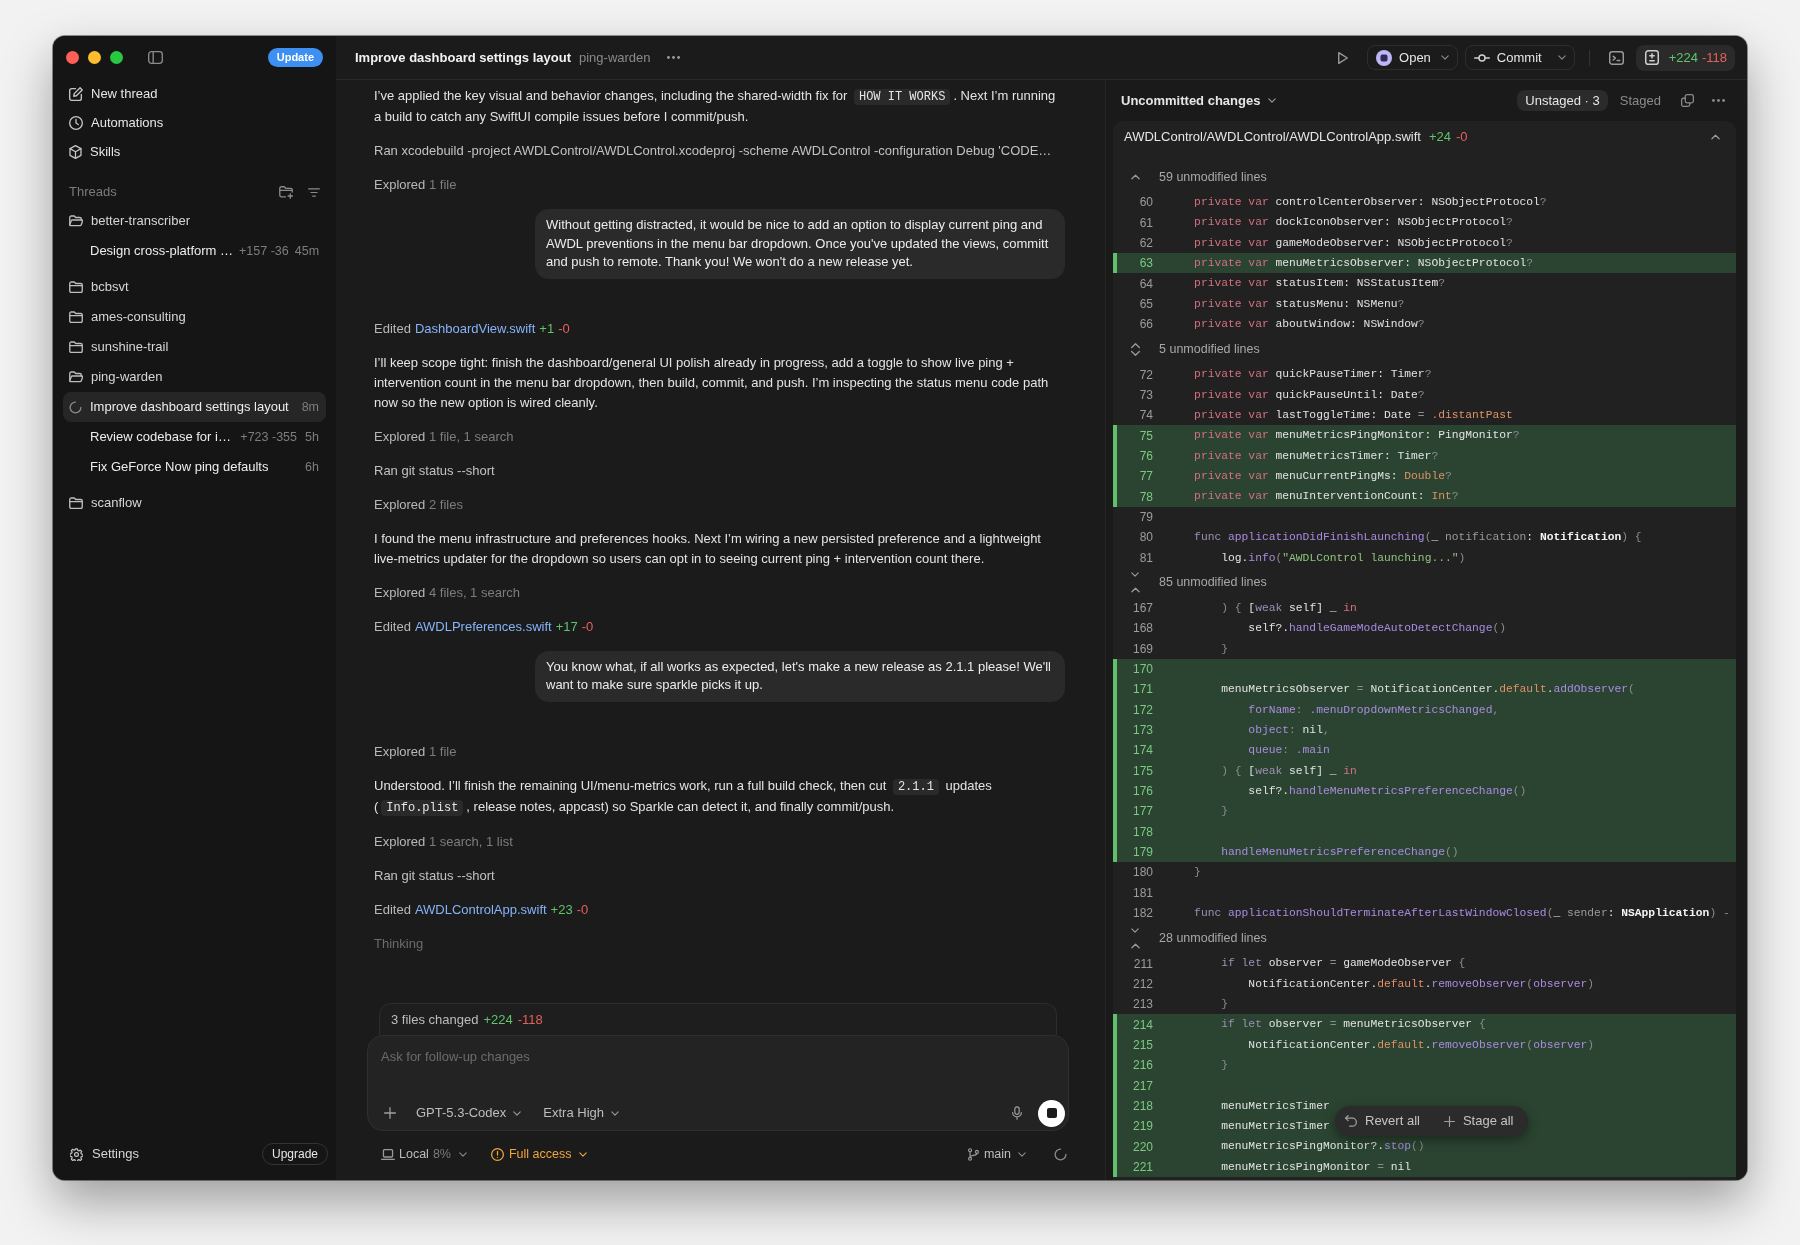 The height and width of the screenshot is (1245, 1800). Describe the element at coordinates (587, 626) in the screenshot. I see `deletions-count: -0` at that location.